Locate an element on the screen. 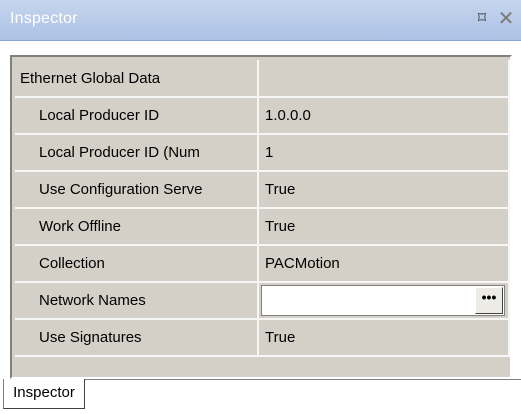 The width and height of the screenshot is (521, 414). close-icon: ✕ is located at coordinates (506, 19).